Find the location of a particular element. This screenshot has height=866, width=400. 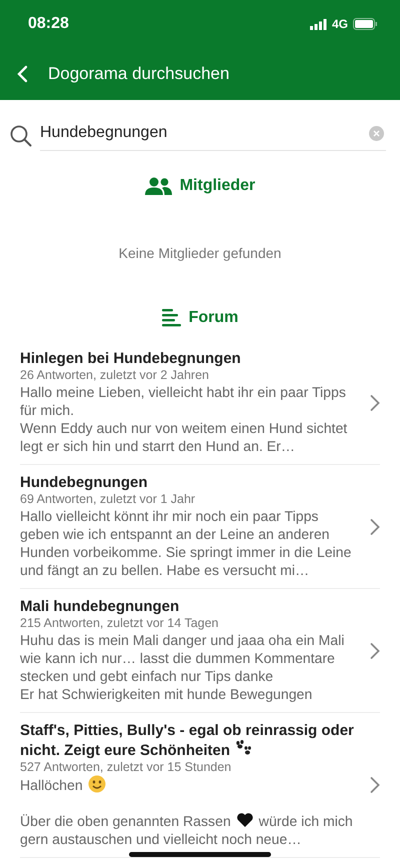

post-excerpt: Hallöchen is located at coordinates (190, 784).